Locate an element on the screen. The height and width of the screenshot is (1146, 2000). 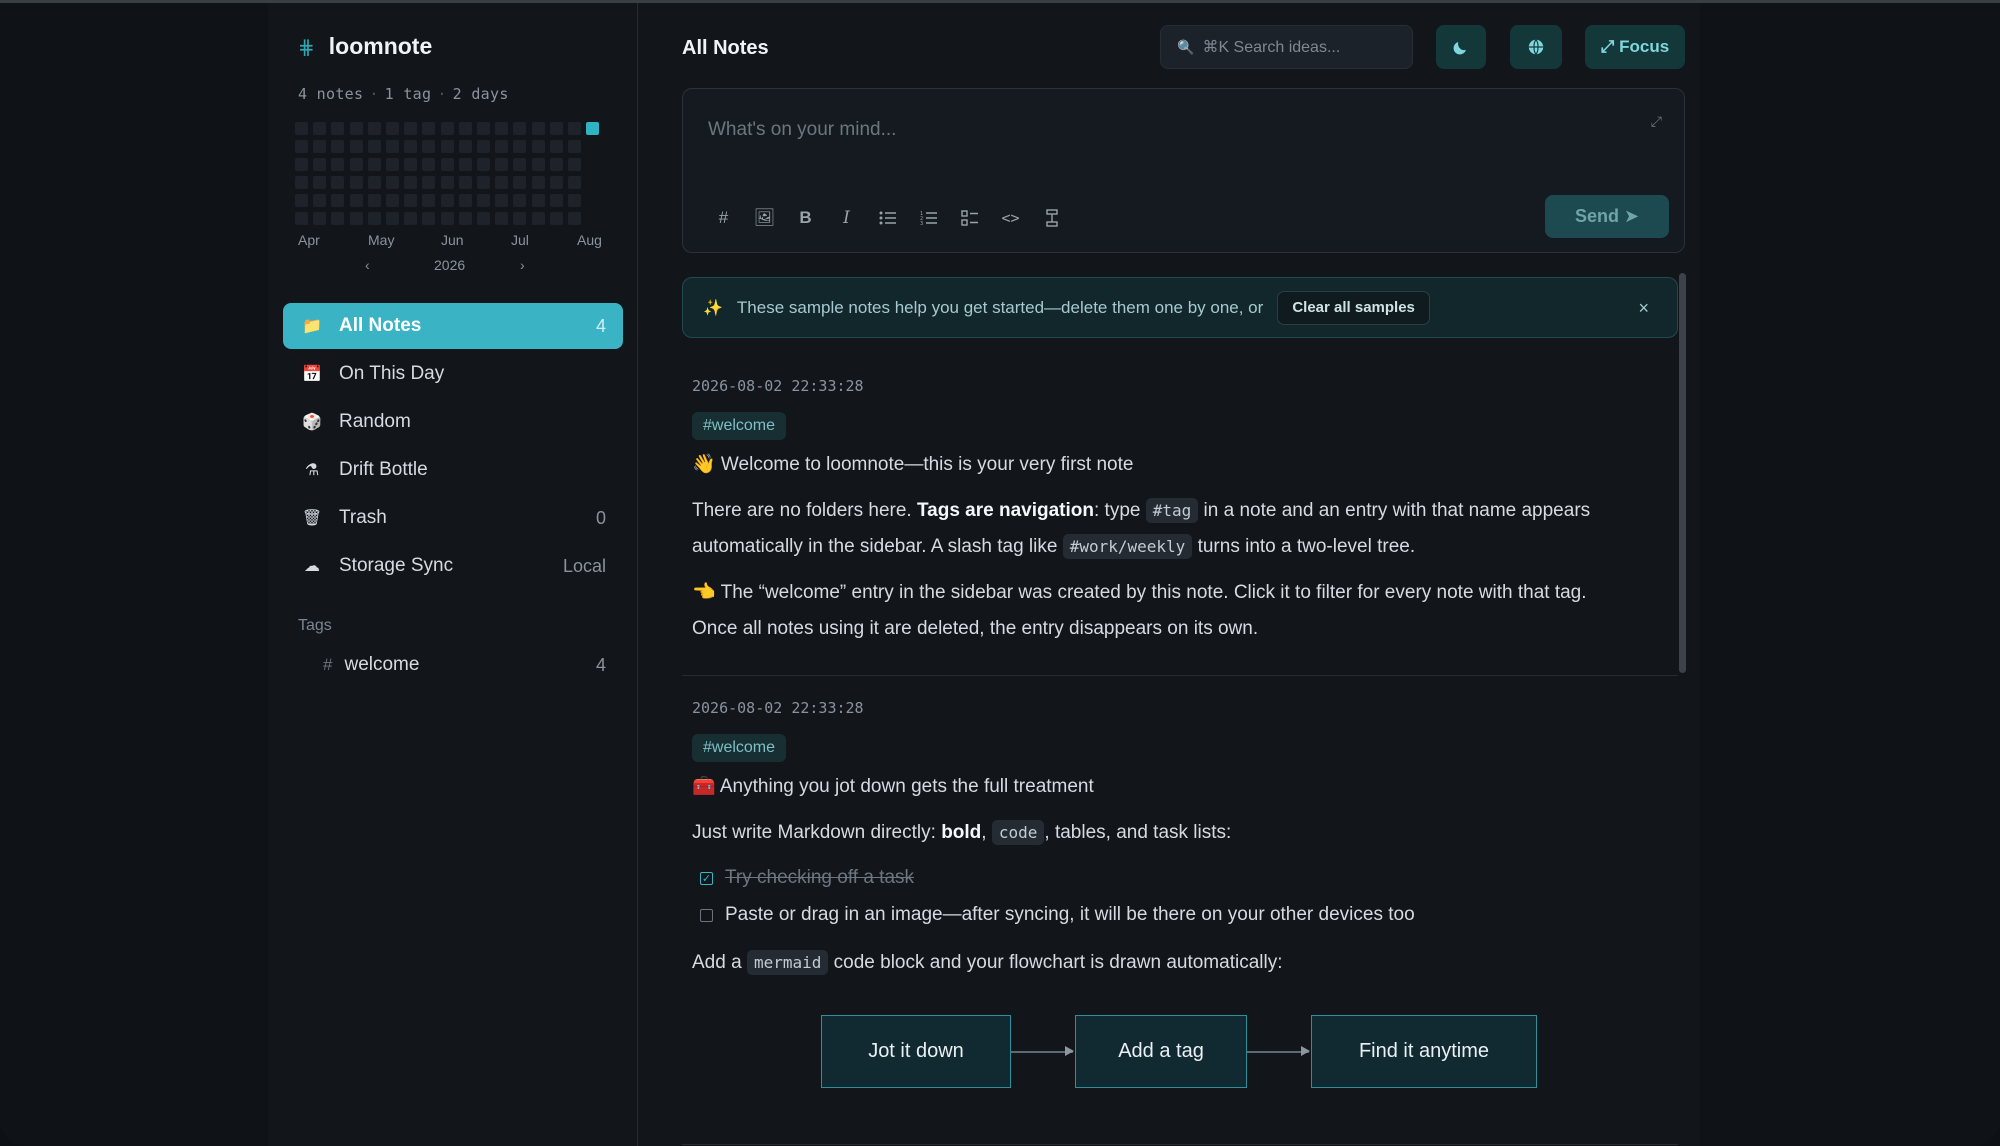
note-tag-chip: #welcome is located at coordinates (739, 748).